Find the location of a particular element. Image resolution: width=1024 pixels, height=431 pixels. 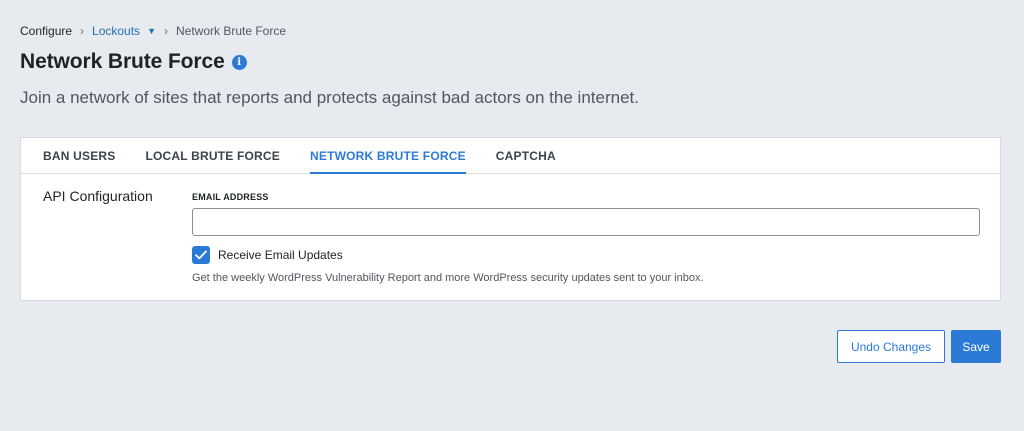

title-row: Network Brute Force i is located at coordinates (133, 62).